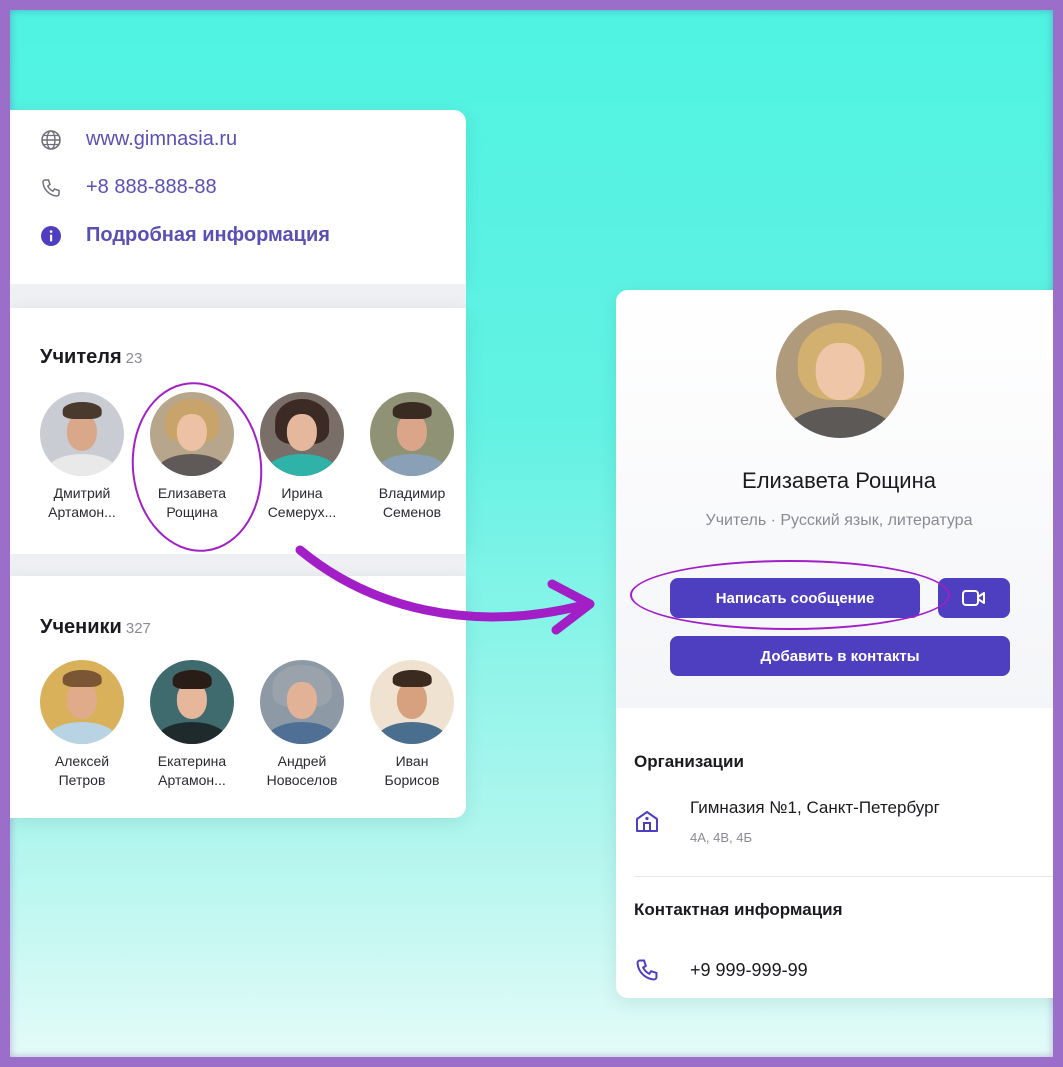 The height and width of the screenshot is (1067, 1063). What do you see at coordinates (302, 770) in the screenshot?
I see `student-name: Андрей Новоселов` at bounding box center [302, 770].